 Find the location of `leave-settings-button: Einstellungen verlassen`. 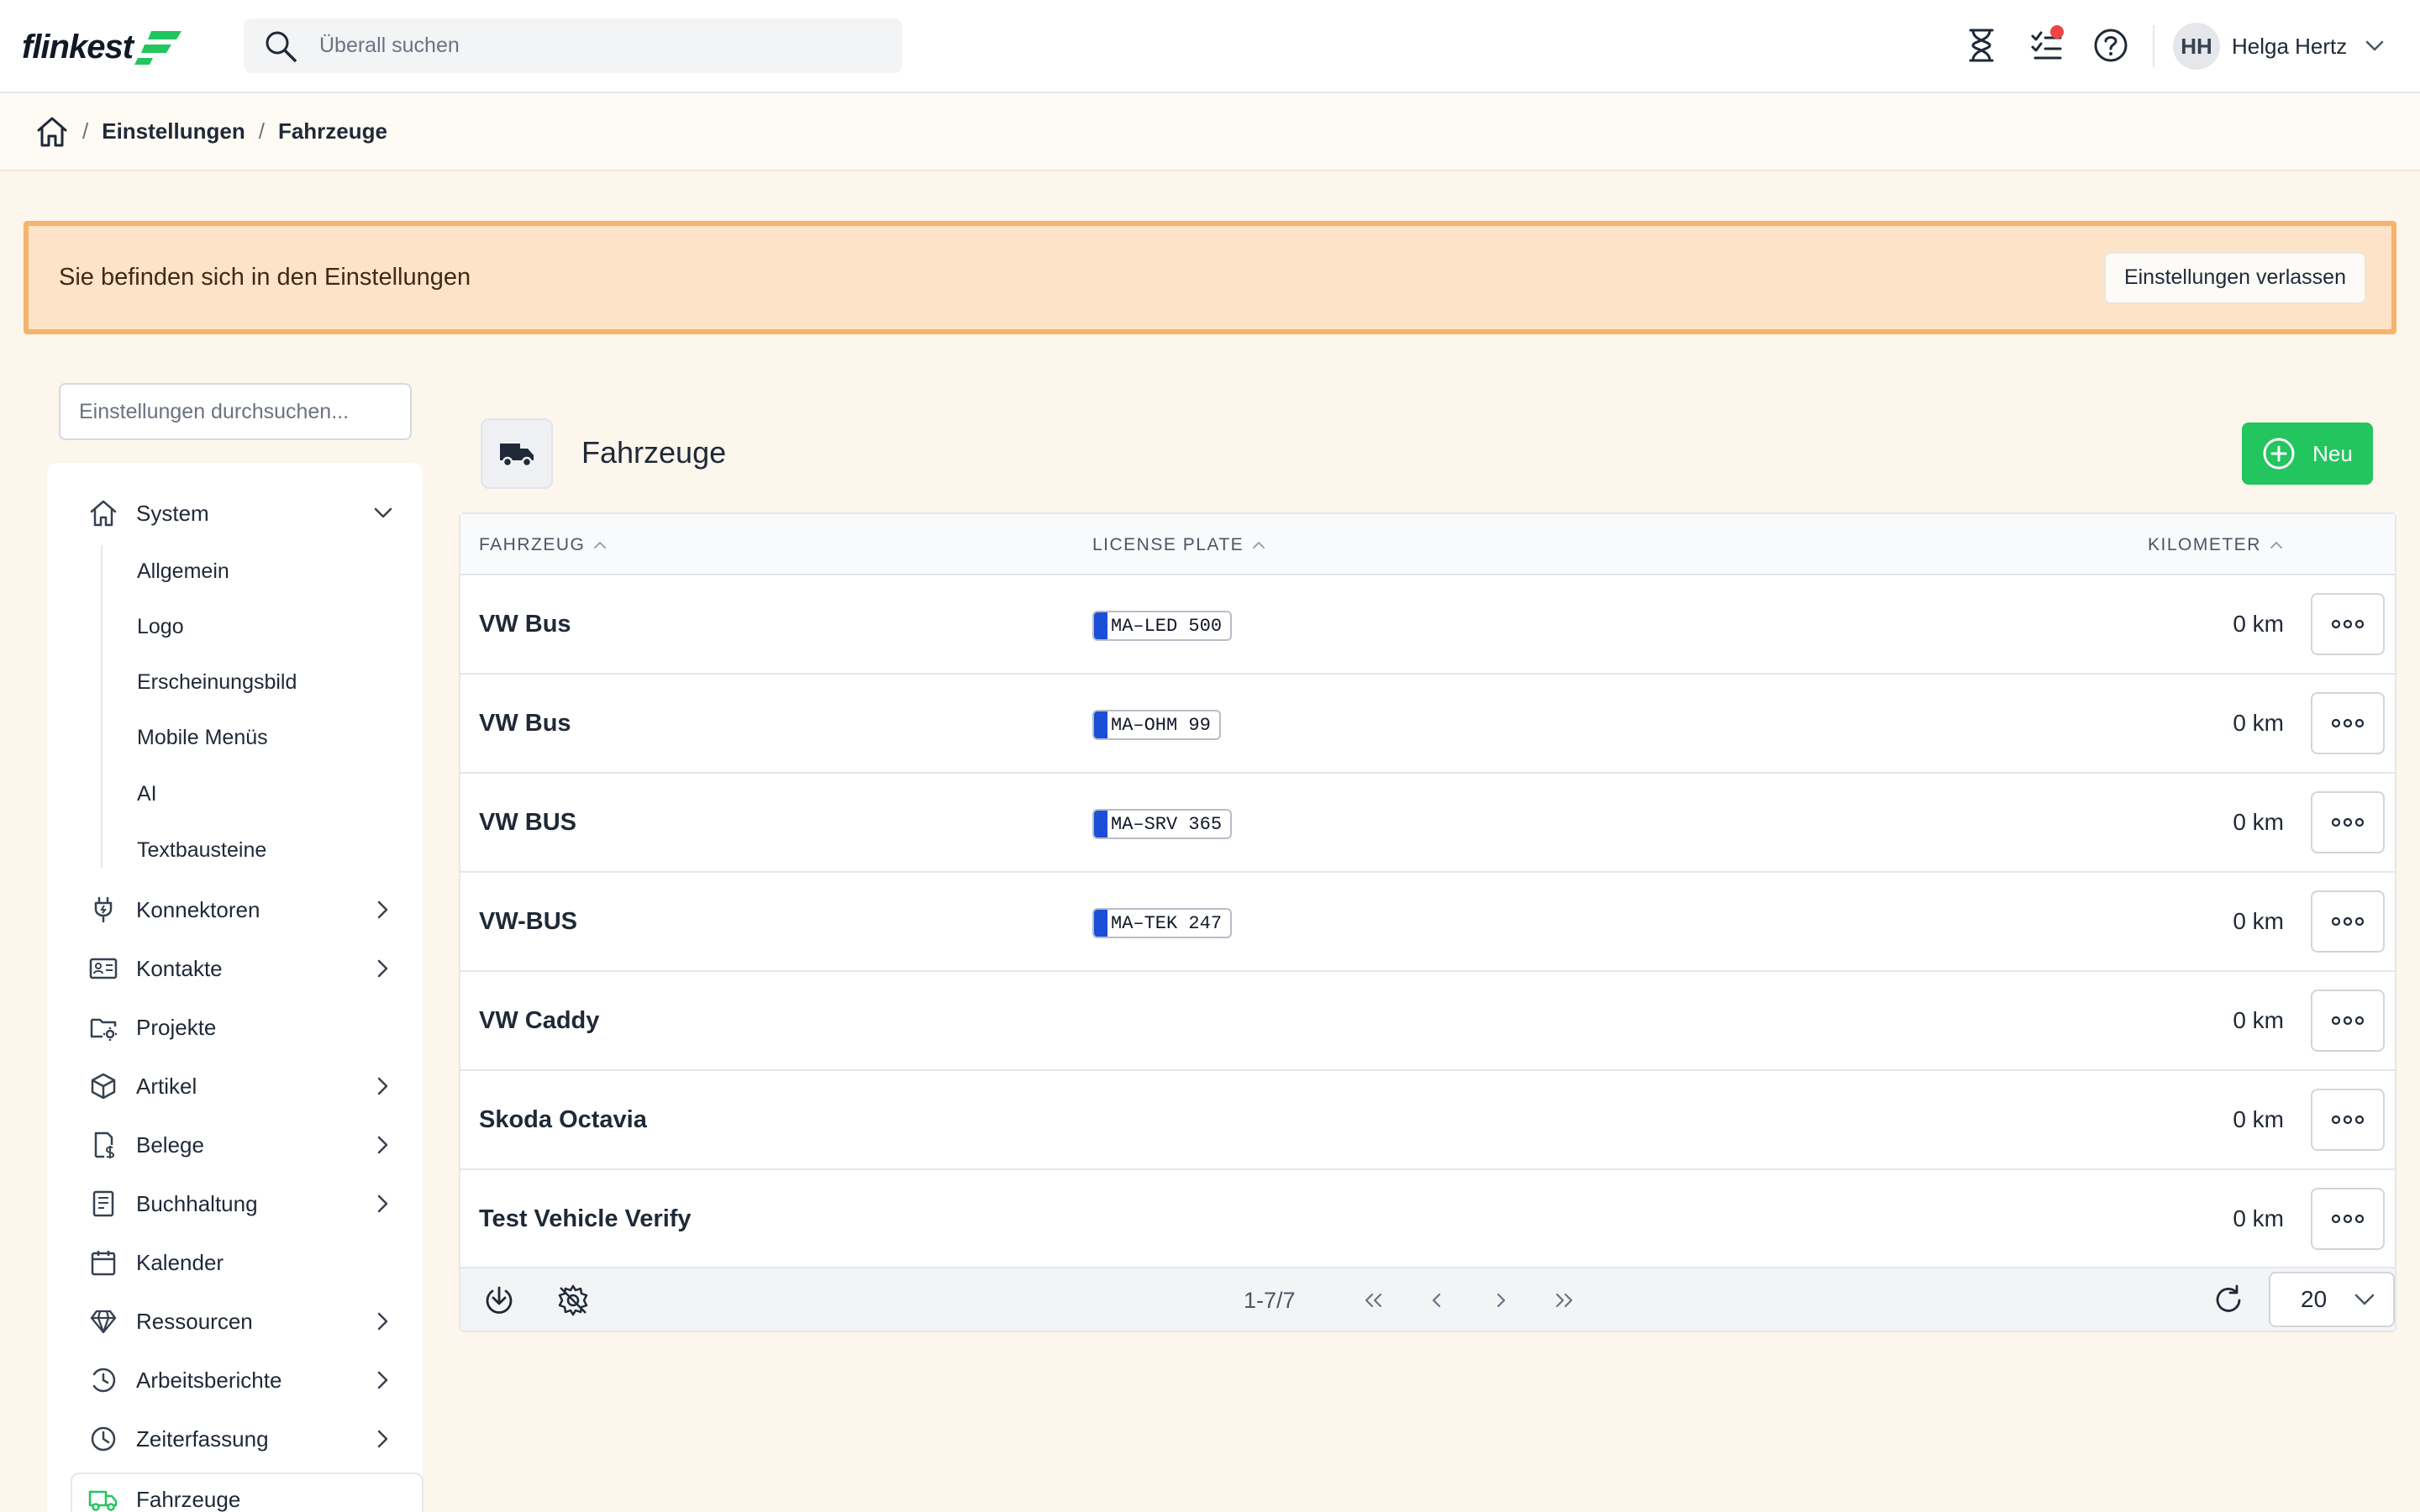

leave-settings-button: Einstellungen verlassen is located at coordinates (2234, 277).